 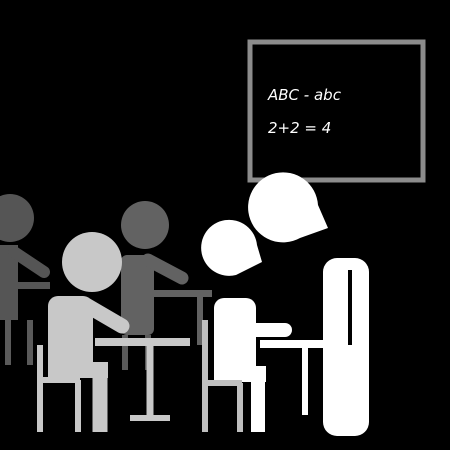 What do you see at coordinates (264, 325) in the screenshot?
I see `front-student-right` at bounding box center [264, 325].